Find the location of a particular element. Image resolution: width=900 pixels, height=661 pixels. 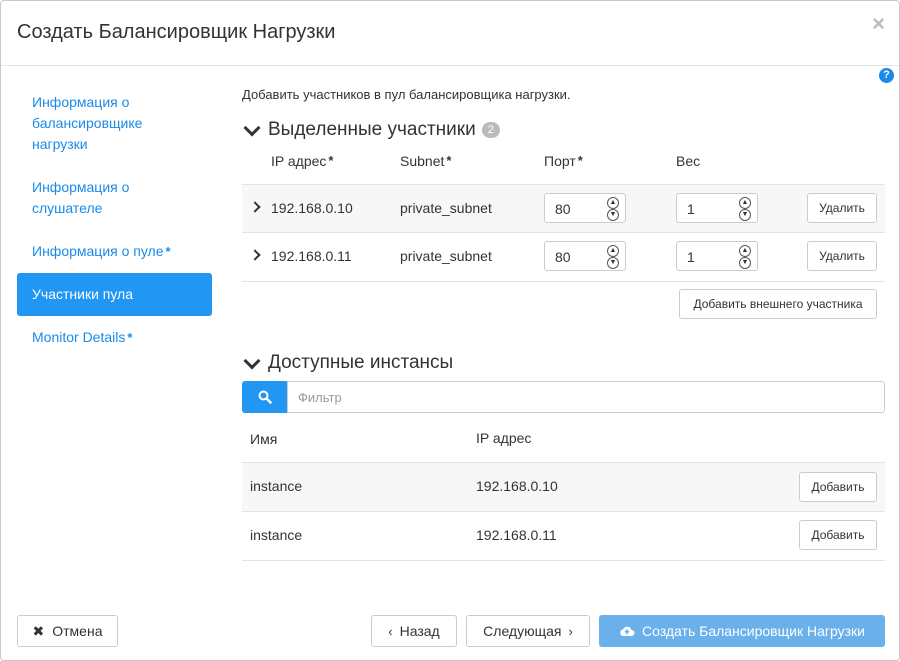

filter-input is located at coordinates (586, 397).